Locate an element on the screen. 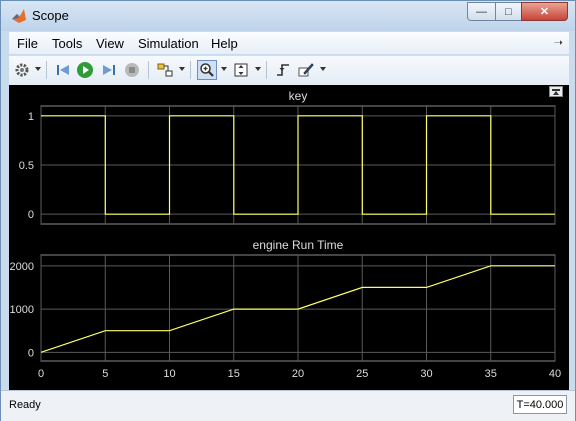 This screenshot has width=576, height=421. menu-file: File is located at coordinates (27, 43).